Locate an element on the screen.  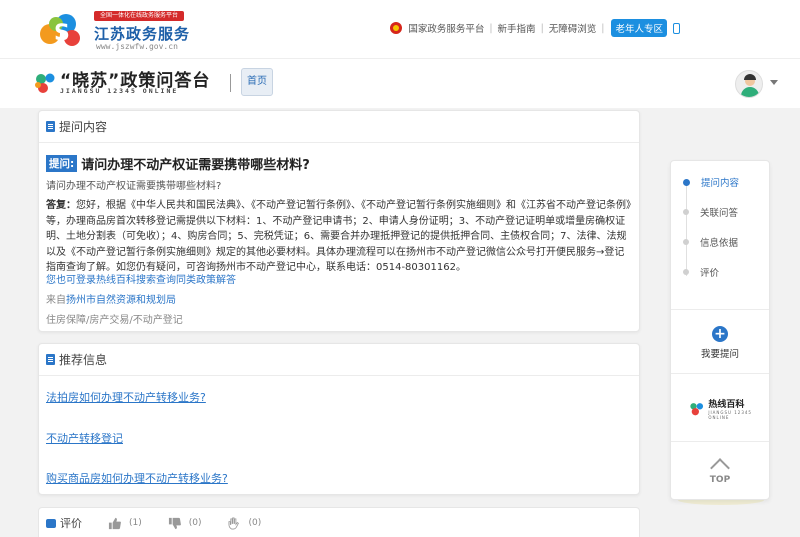
avatar-body is located at coordinates (750, 92).